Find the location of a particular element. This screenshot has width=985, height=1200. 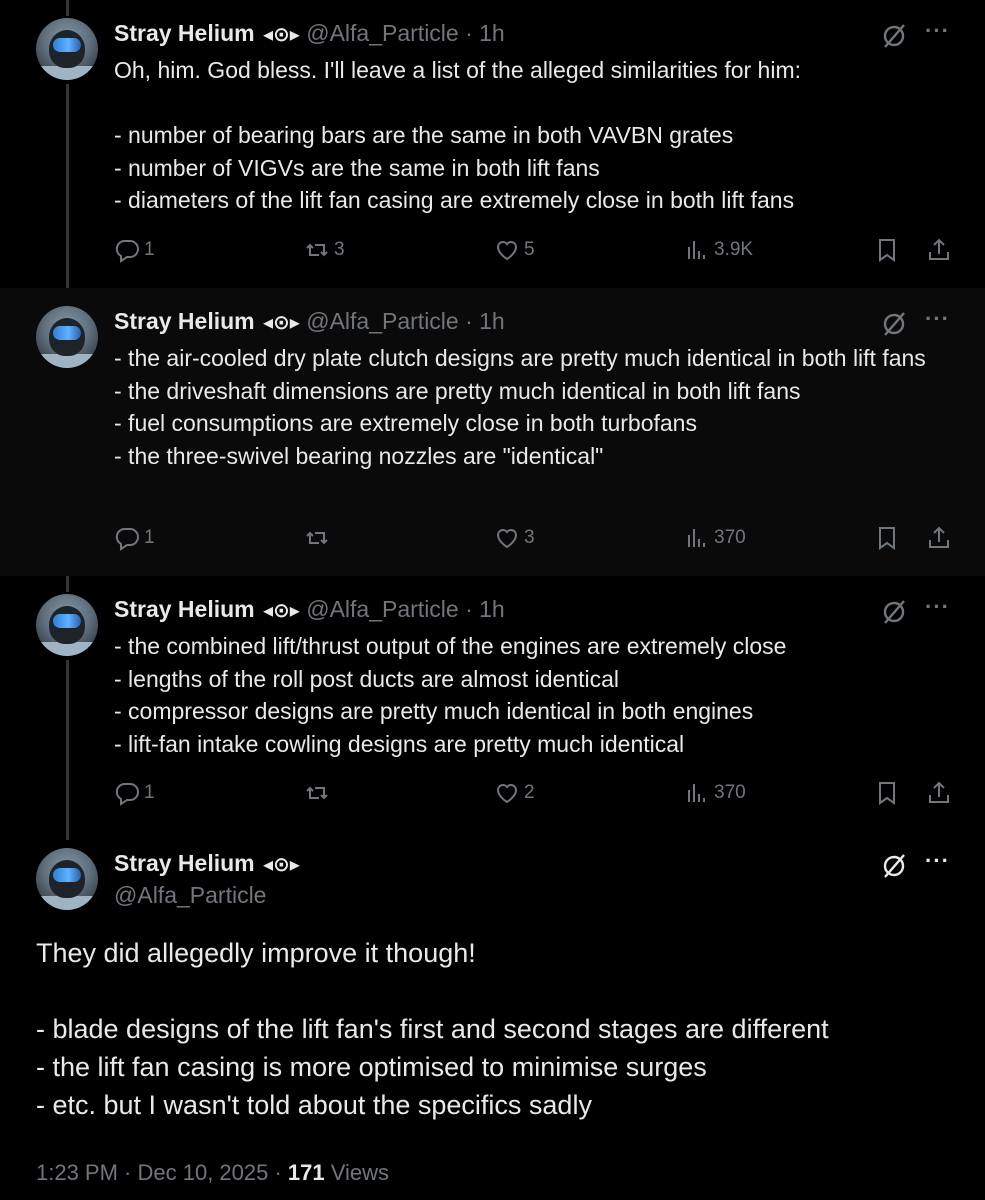

like-button: 3 is located at coordinates (514, 538).